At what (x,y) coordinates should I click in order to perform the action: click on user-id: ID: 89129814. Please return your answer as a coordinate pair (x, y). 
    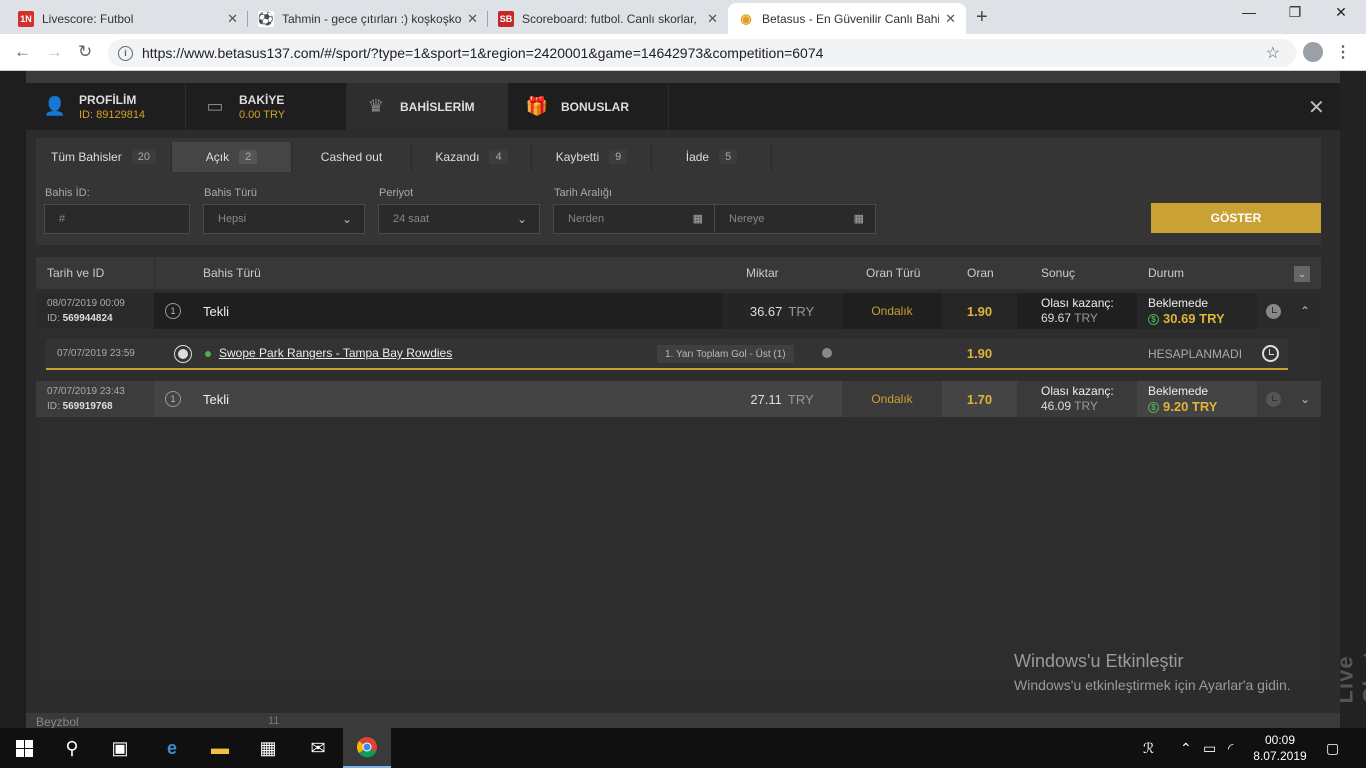
    Looking at the image, I should click on (112, 114).